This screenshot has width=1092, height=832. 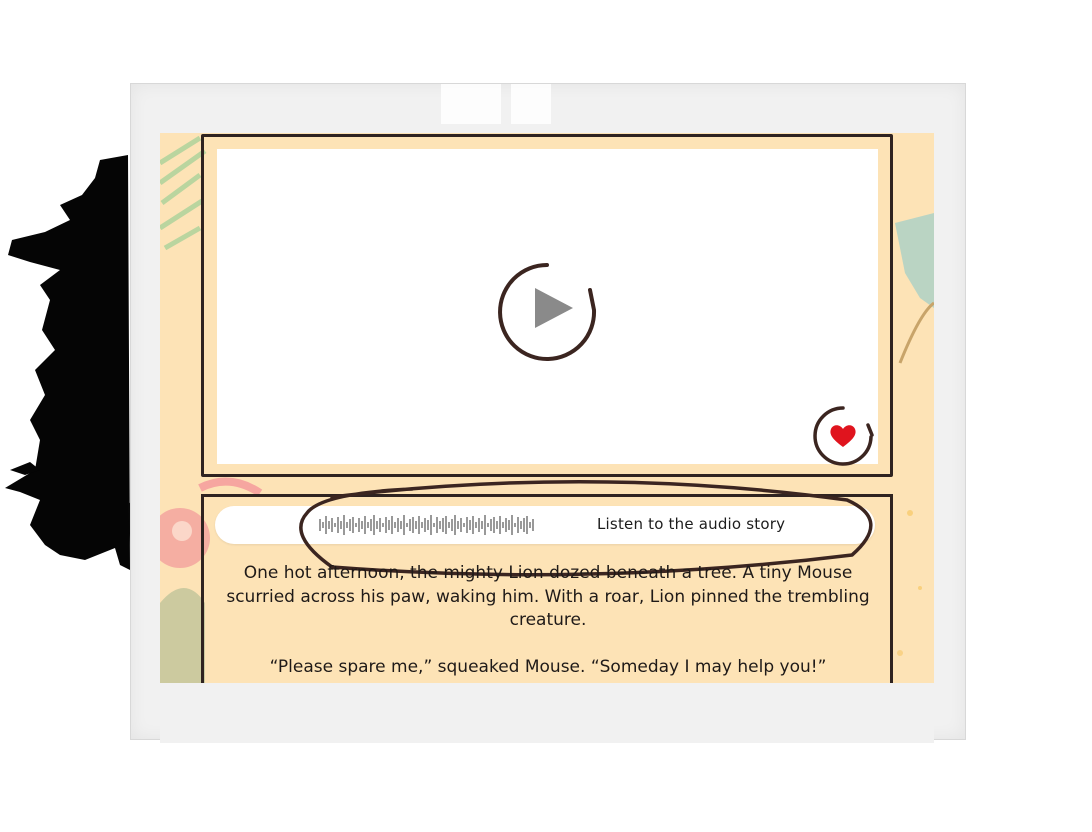 What do you see at coordinates (547, 312) in the screenshot?
I see `play-button` at bounding box center [547, 312].